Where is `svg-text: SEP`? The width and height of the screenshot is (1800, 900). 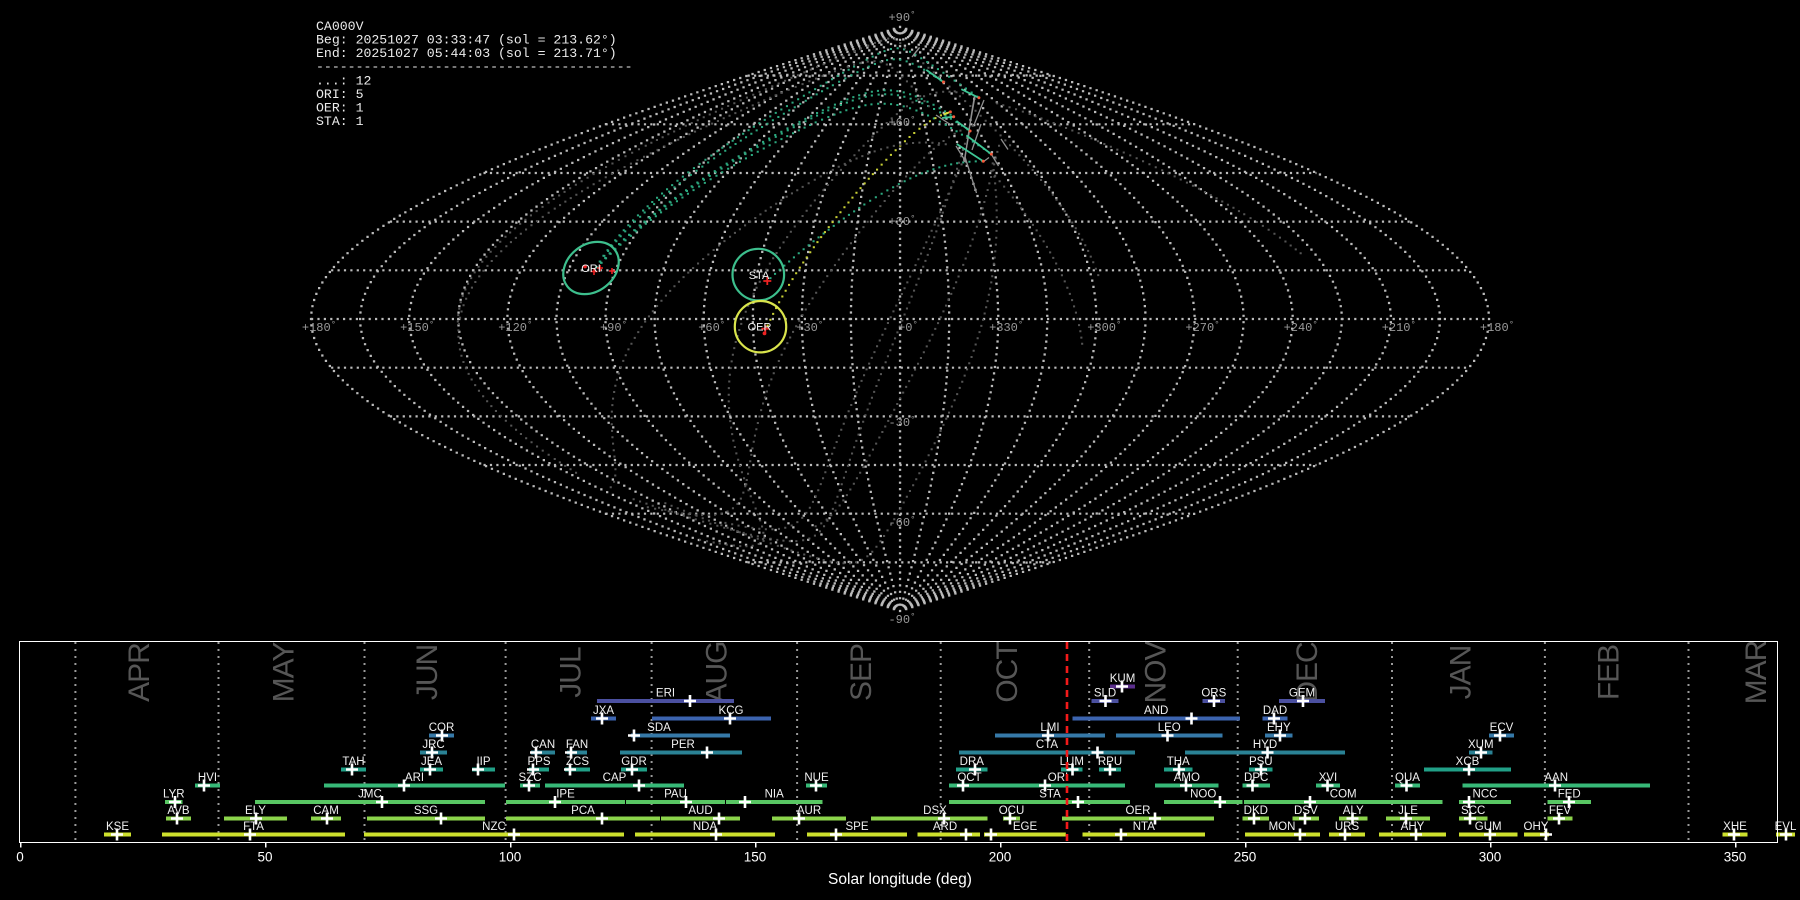
svg-text: SEP is located at coordinates (861, 672).